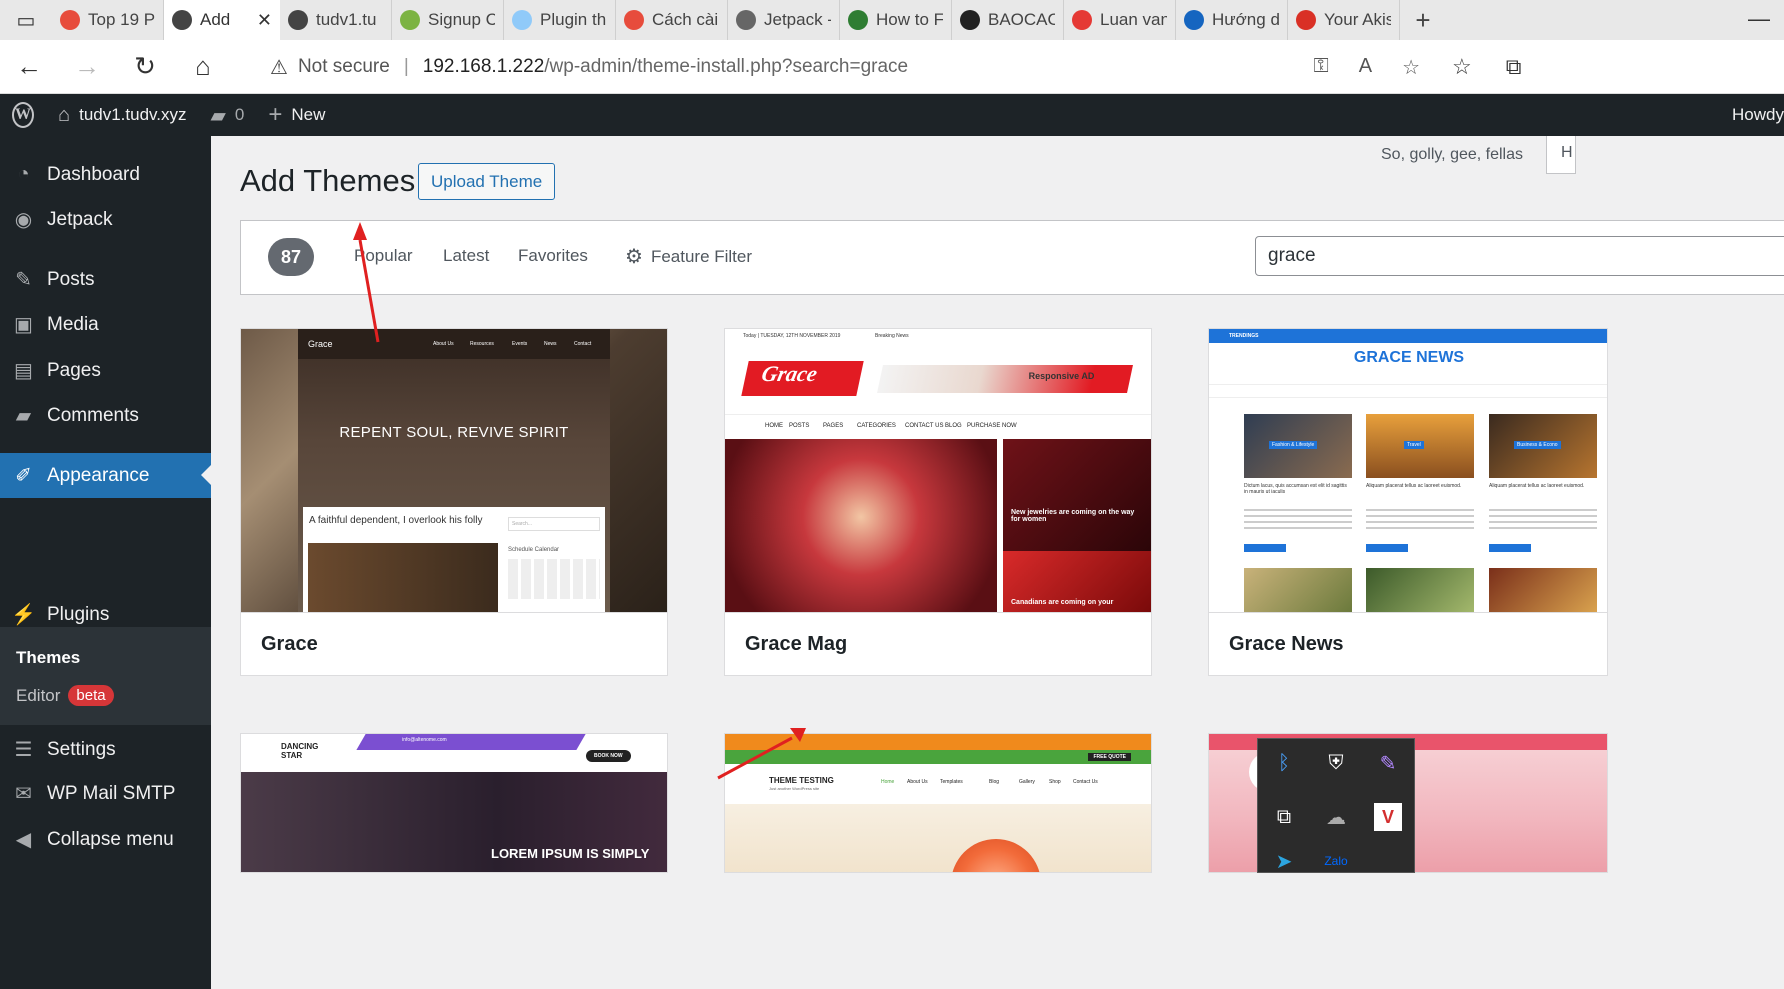 The image size is (1784, 989). What do you see at coordinates (892, 336) in the screenshot?
I see `preview-breaking: Breaking News` at bounding box center [892, 336].